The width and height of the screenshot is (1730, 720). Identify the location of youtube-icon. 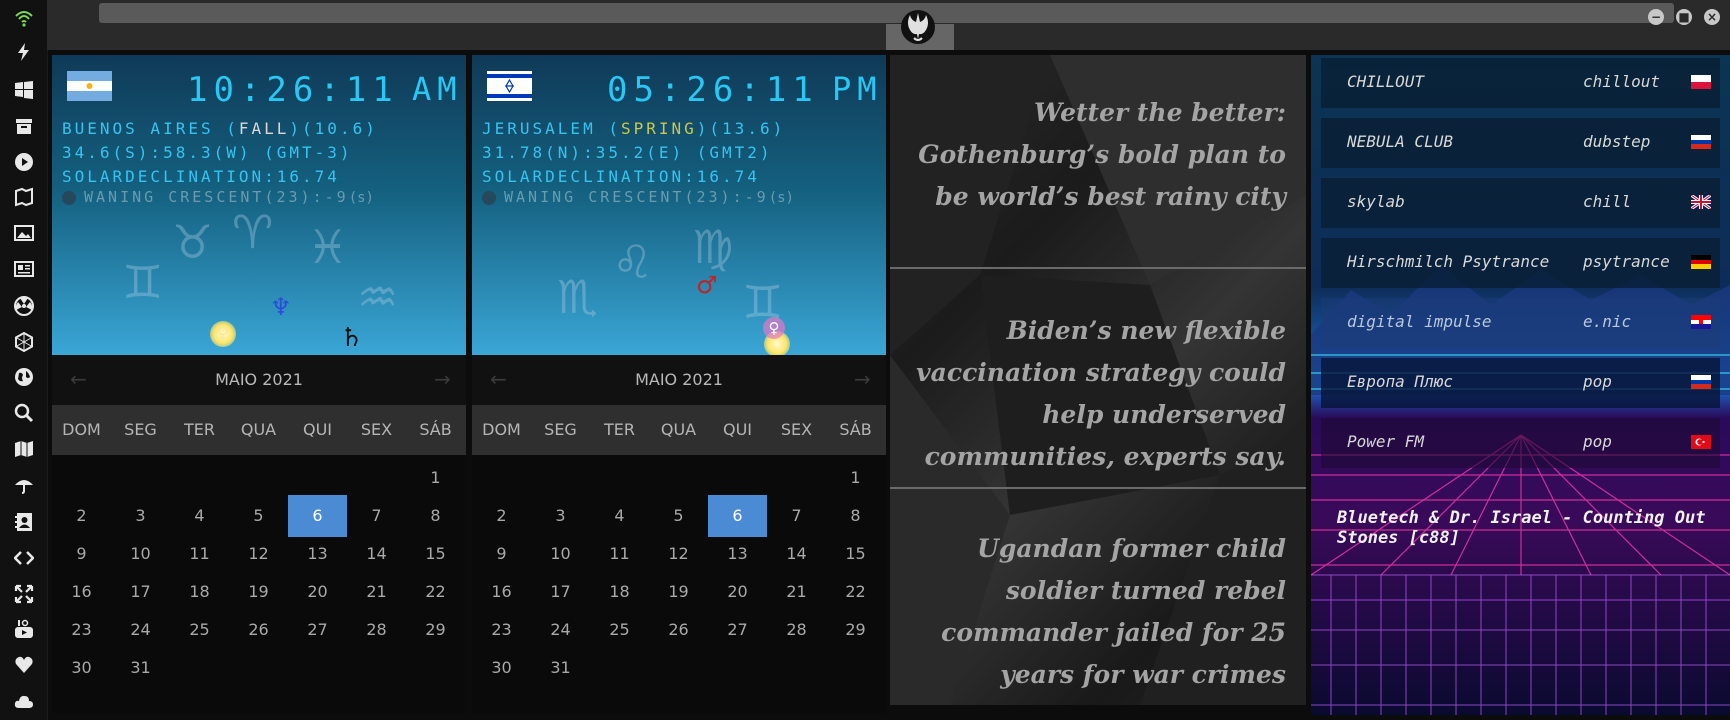
(24, 629).